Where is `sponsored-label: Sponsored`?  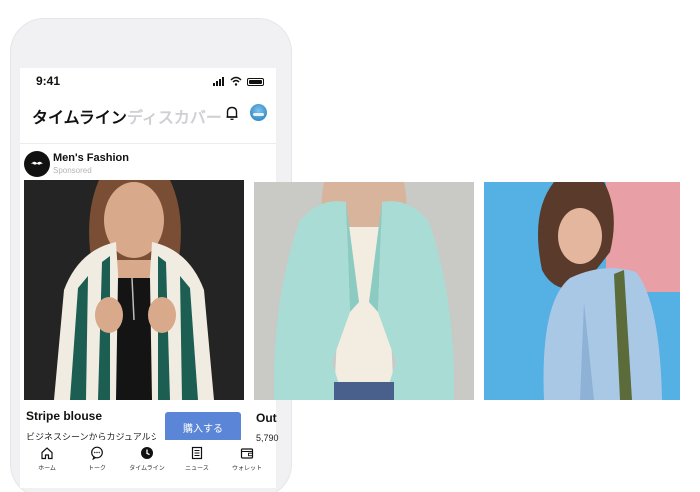 sponsored-label: Sponsored is located at coordinates (72, 170).